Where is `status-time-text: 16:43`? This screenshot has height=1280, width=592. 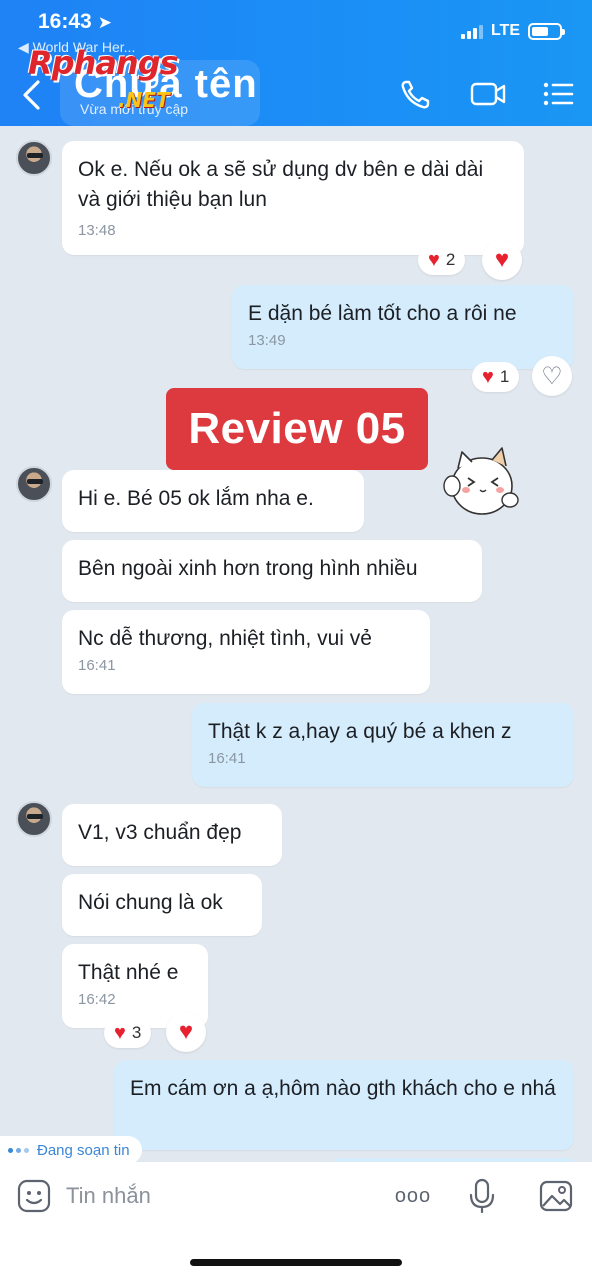
status-time-text: 16:43 is located at coordinates (65, 21).